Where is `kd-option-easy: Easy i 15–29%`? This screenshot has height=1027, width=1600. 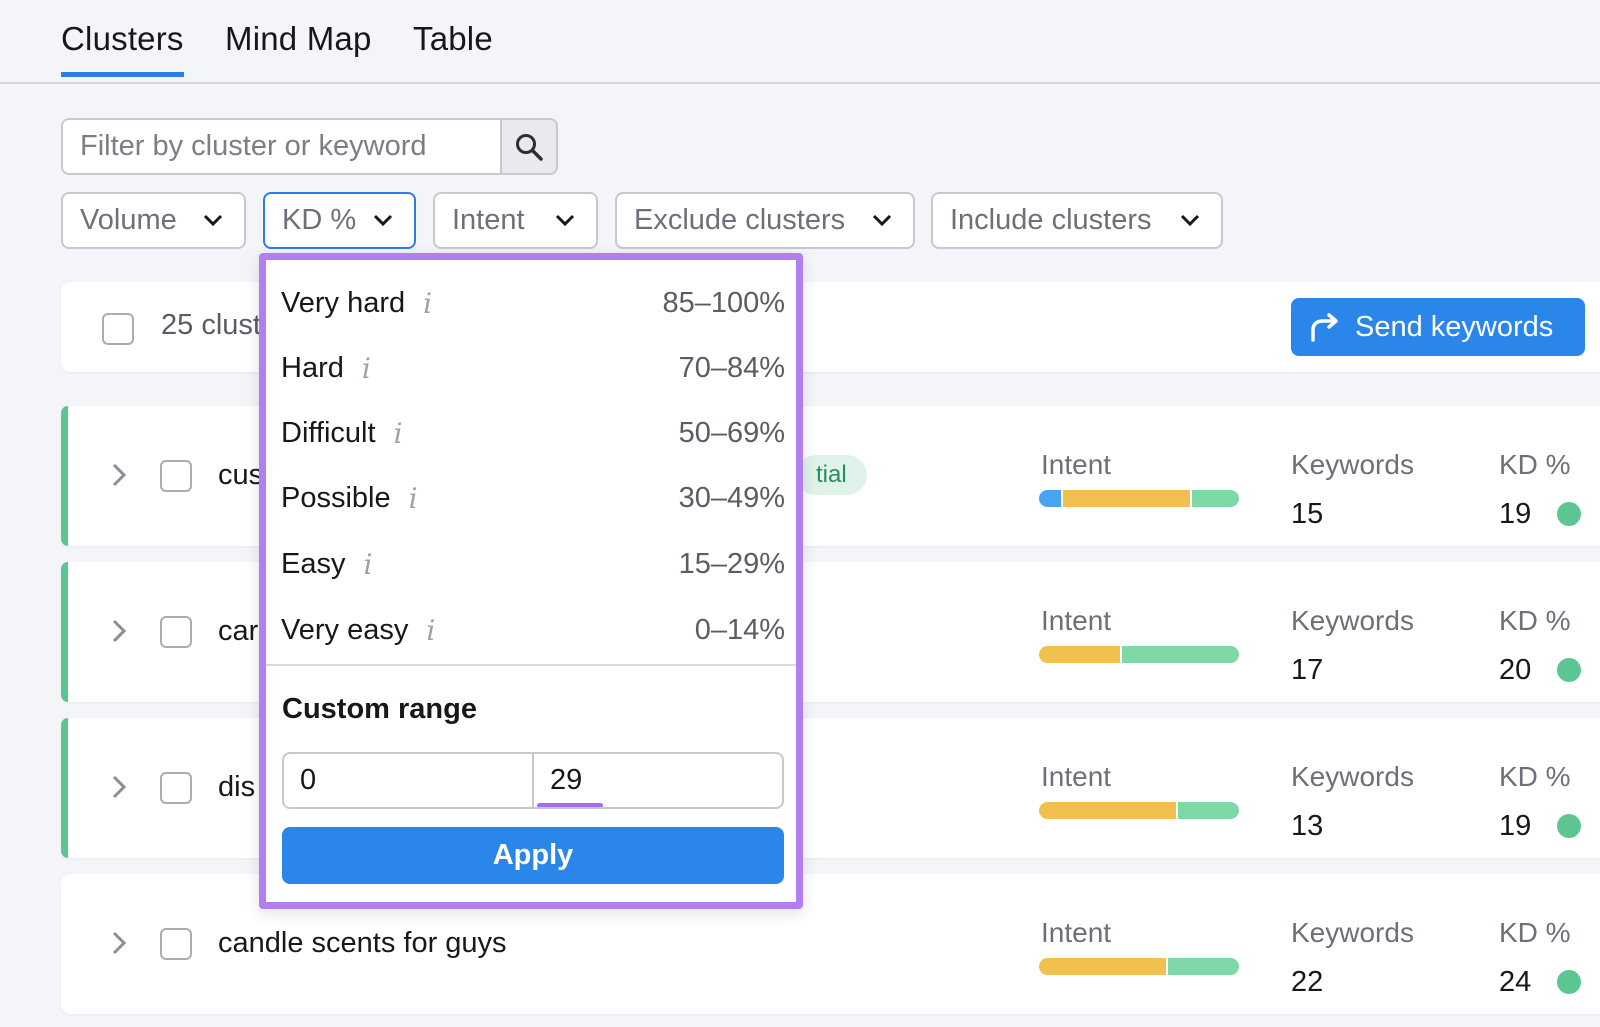
kd-option-easy: Easy i 15–29% is located at coordinates (531, 563).